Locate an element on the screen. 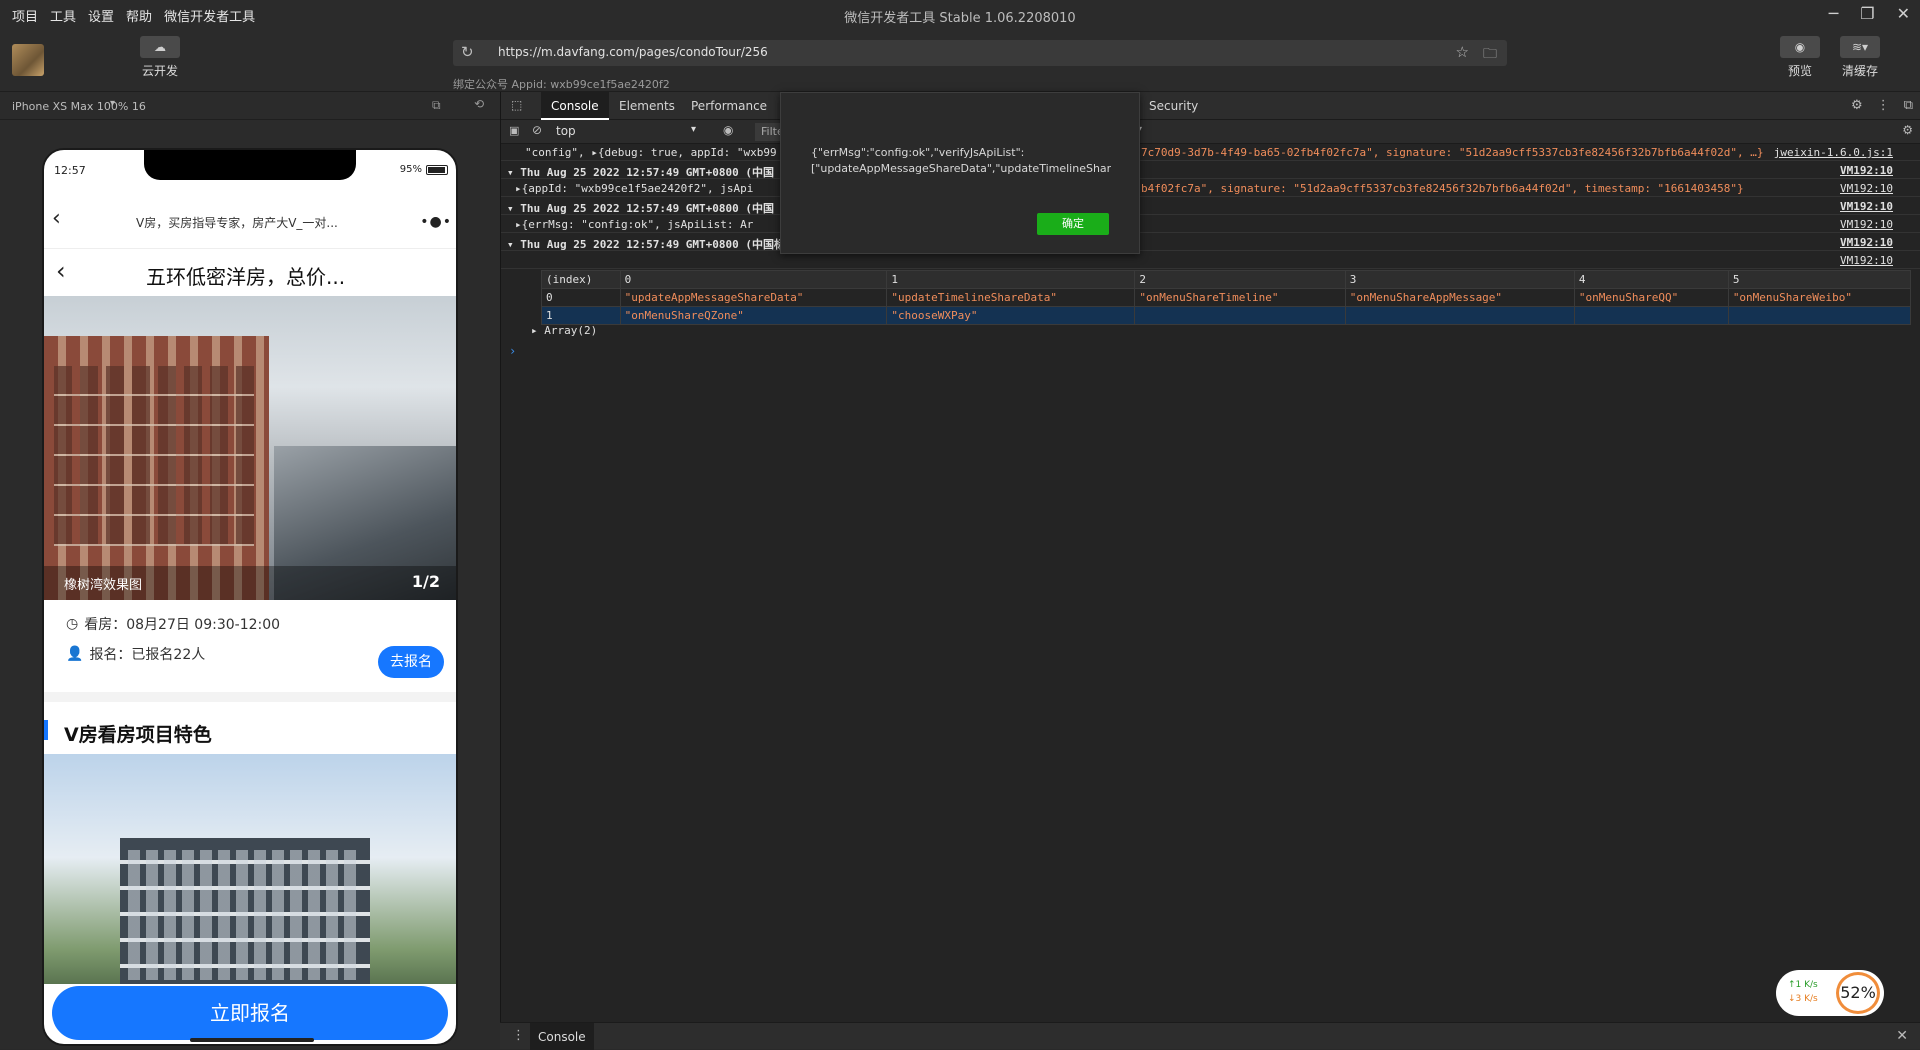  table-header-cell: 1 is located at coordinates (1011, 279).